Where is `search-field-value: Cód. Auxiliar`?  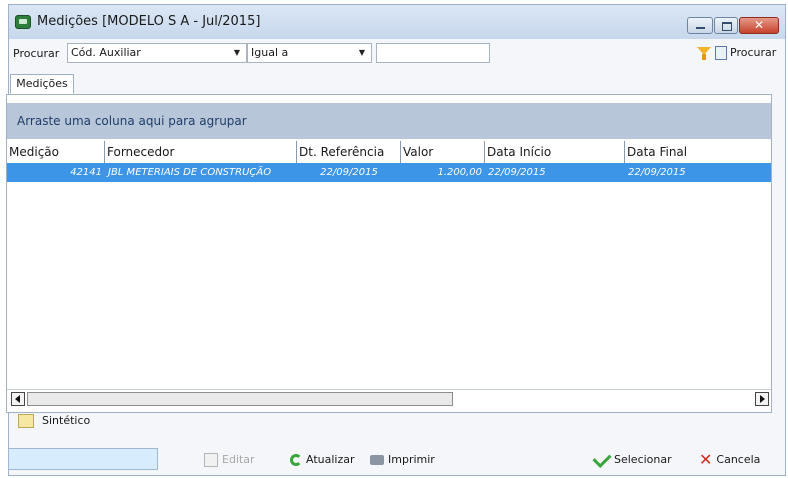
search-field-value: Cód. Auxiliar is located at coordinates (106, 52).